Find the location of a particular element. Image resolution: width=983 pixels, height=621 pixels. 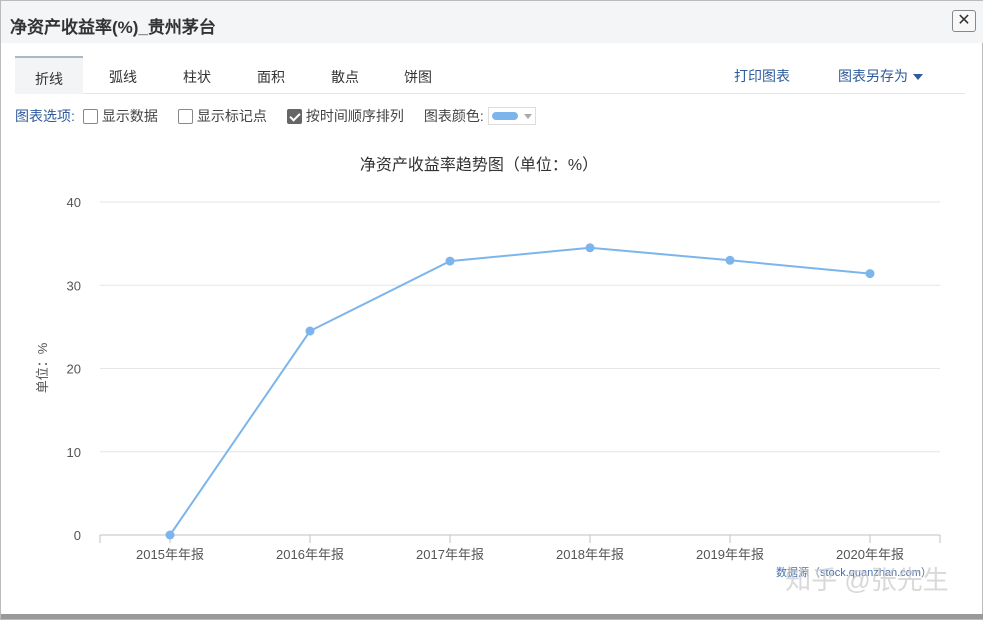

x-tick-label: 2016年年报 is located at coordinates (310, 554).